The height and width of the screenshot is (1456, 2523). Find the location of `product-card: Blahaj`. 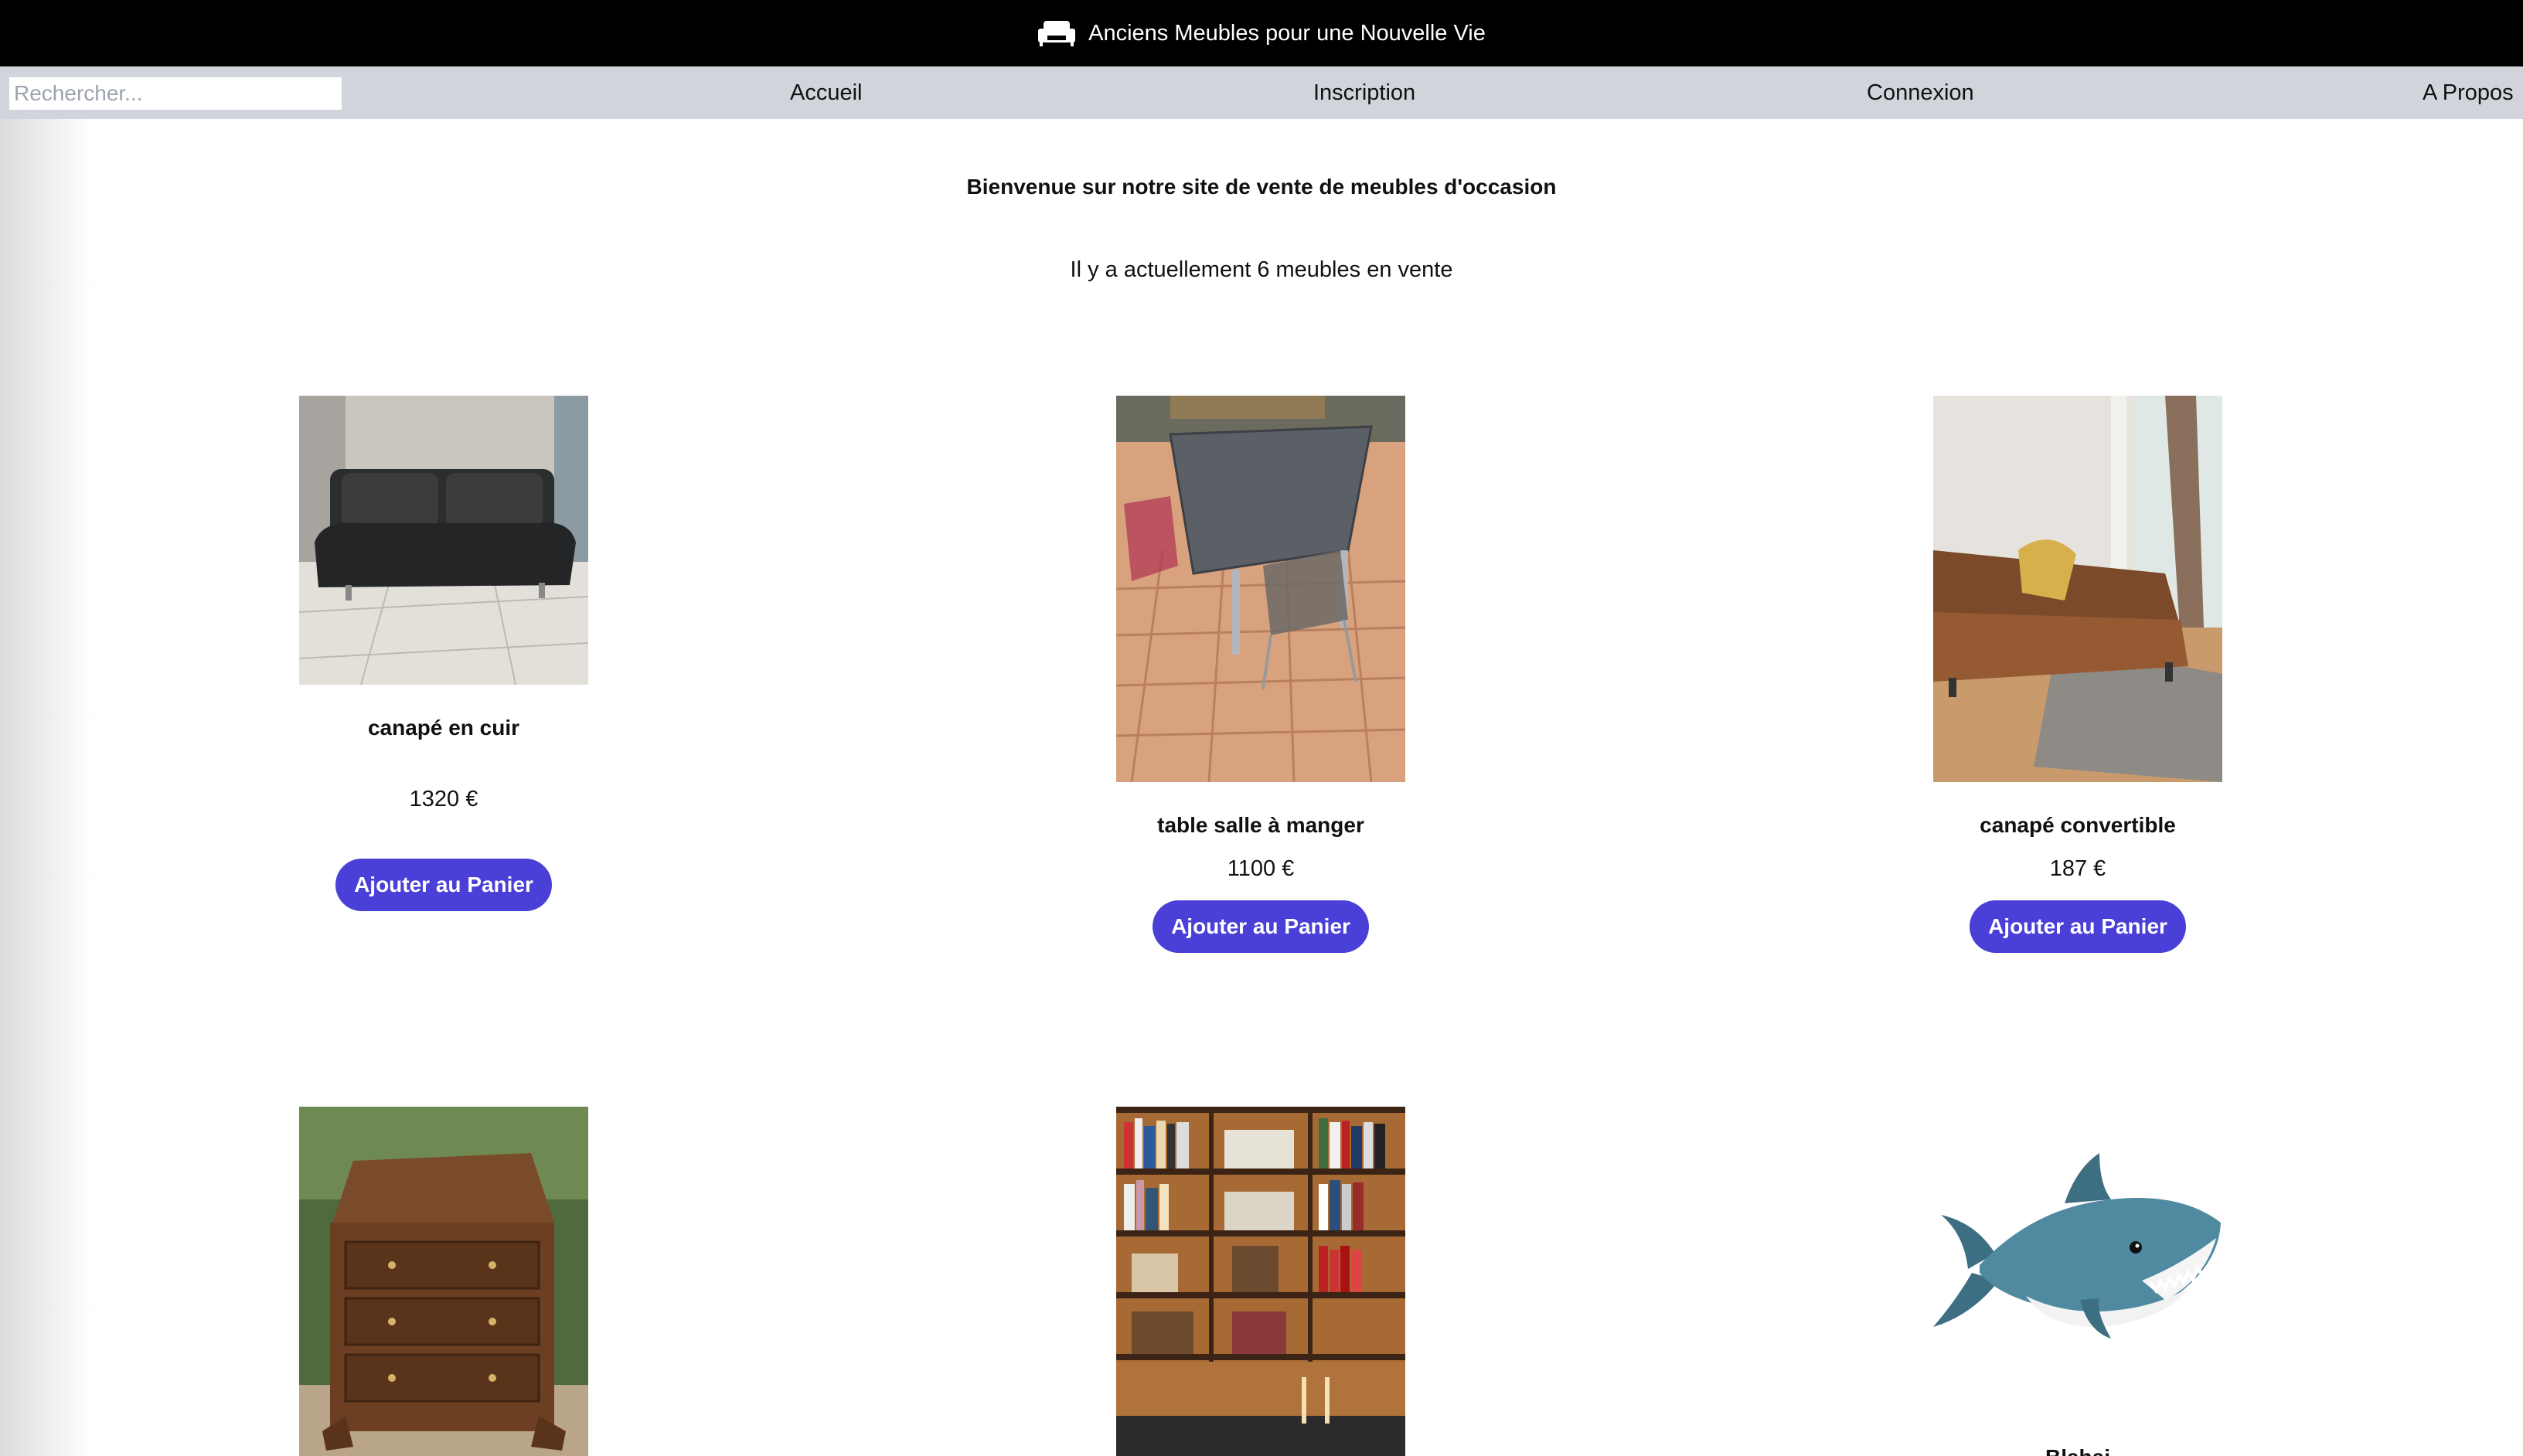

product-card: Blahaj is located at coordinates (2077, 1281).